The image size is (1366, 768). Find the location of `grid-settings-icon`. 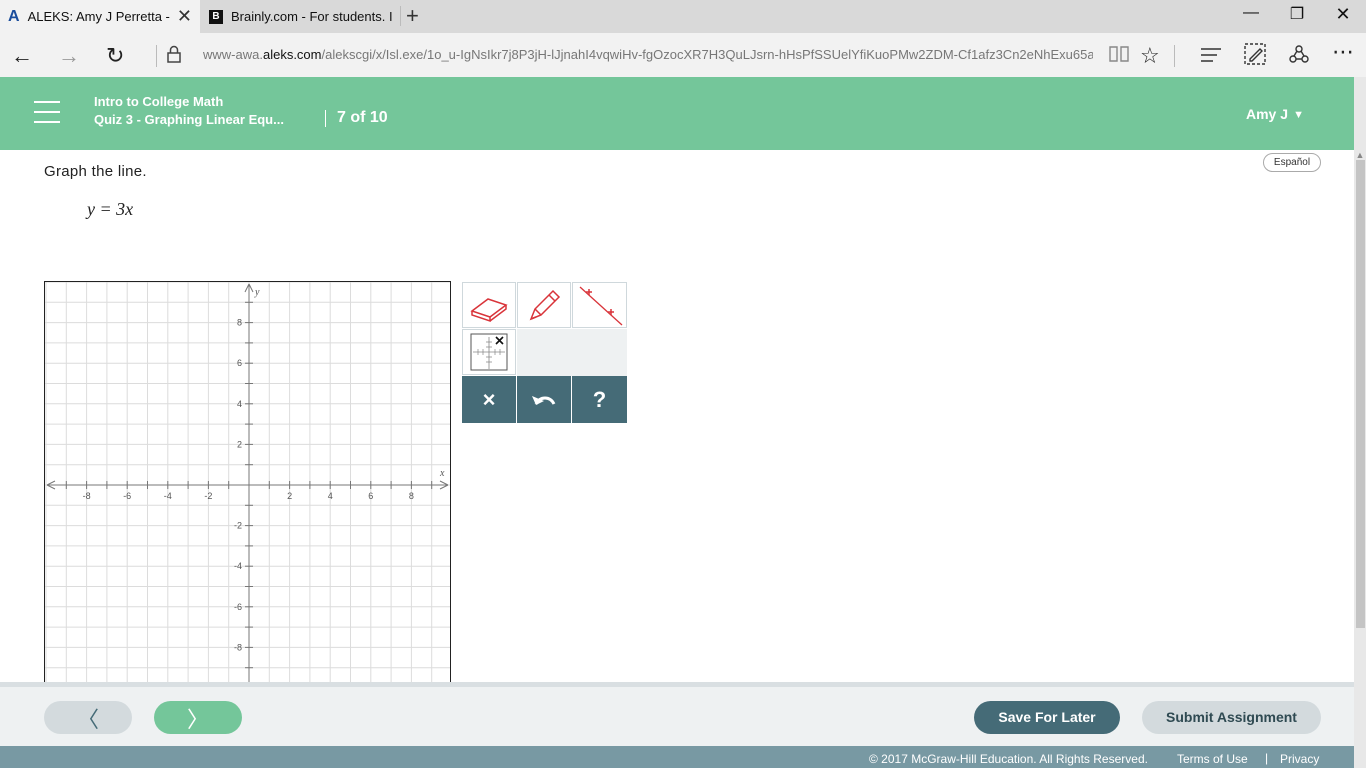

grid-settings-icon is located at coordinates (489, 352).